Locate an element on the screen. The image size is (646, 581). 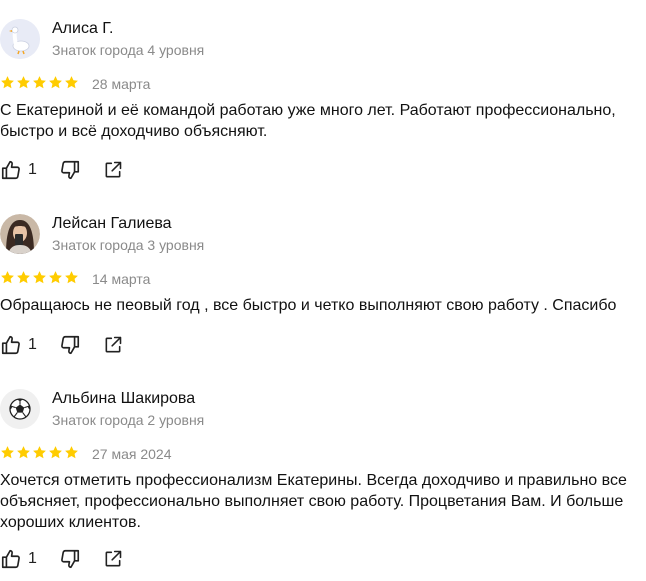
goose-avatar-icon is located at coordinates (20, 39).